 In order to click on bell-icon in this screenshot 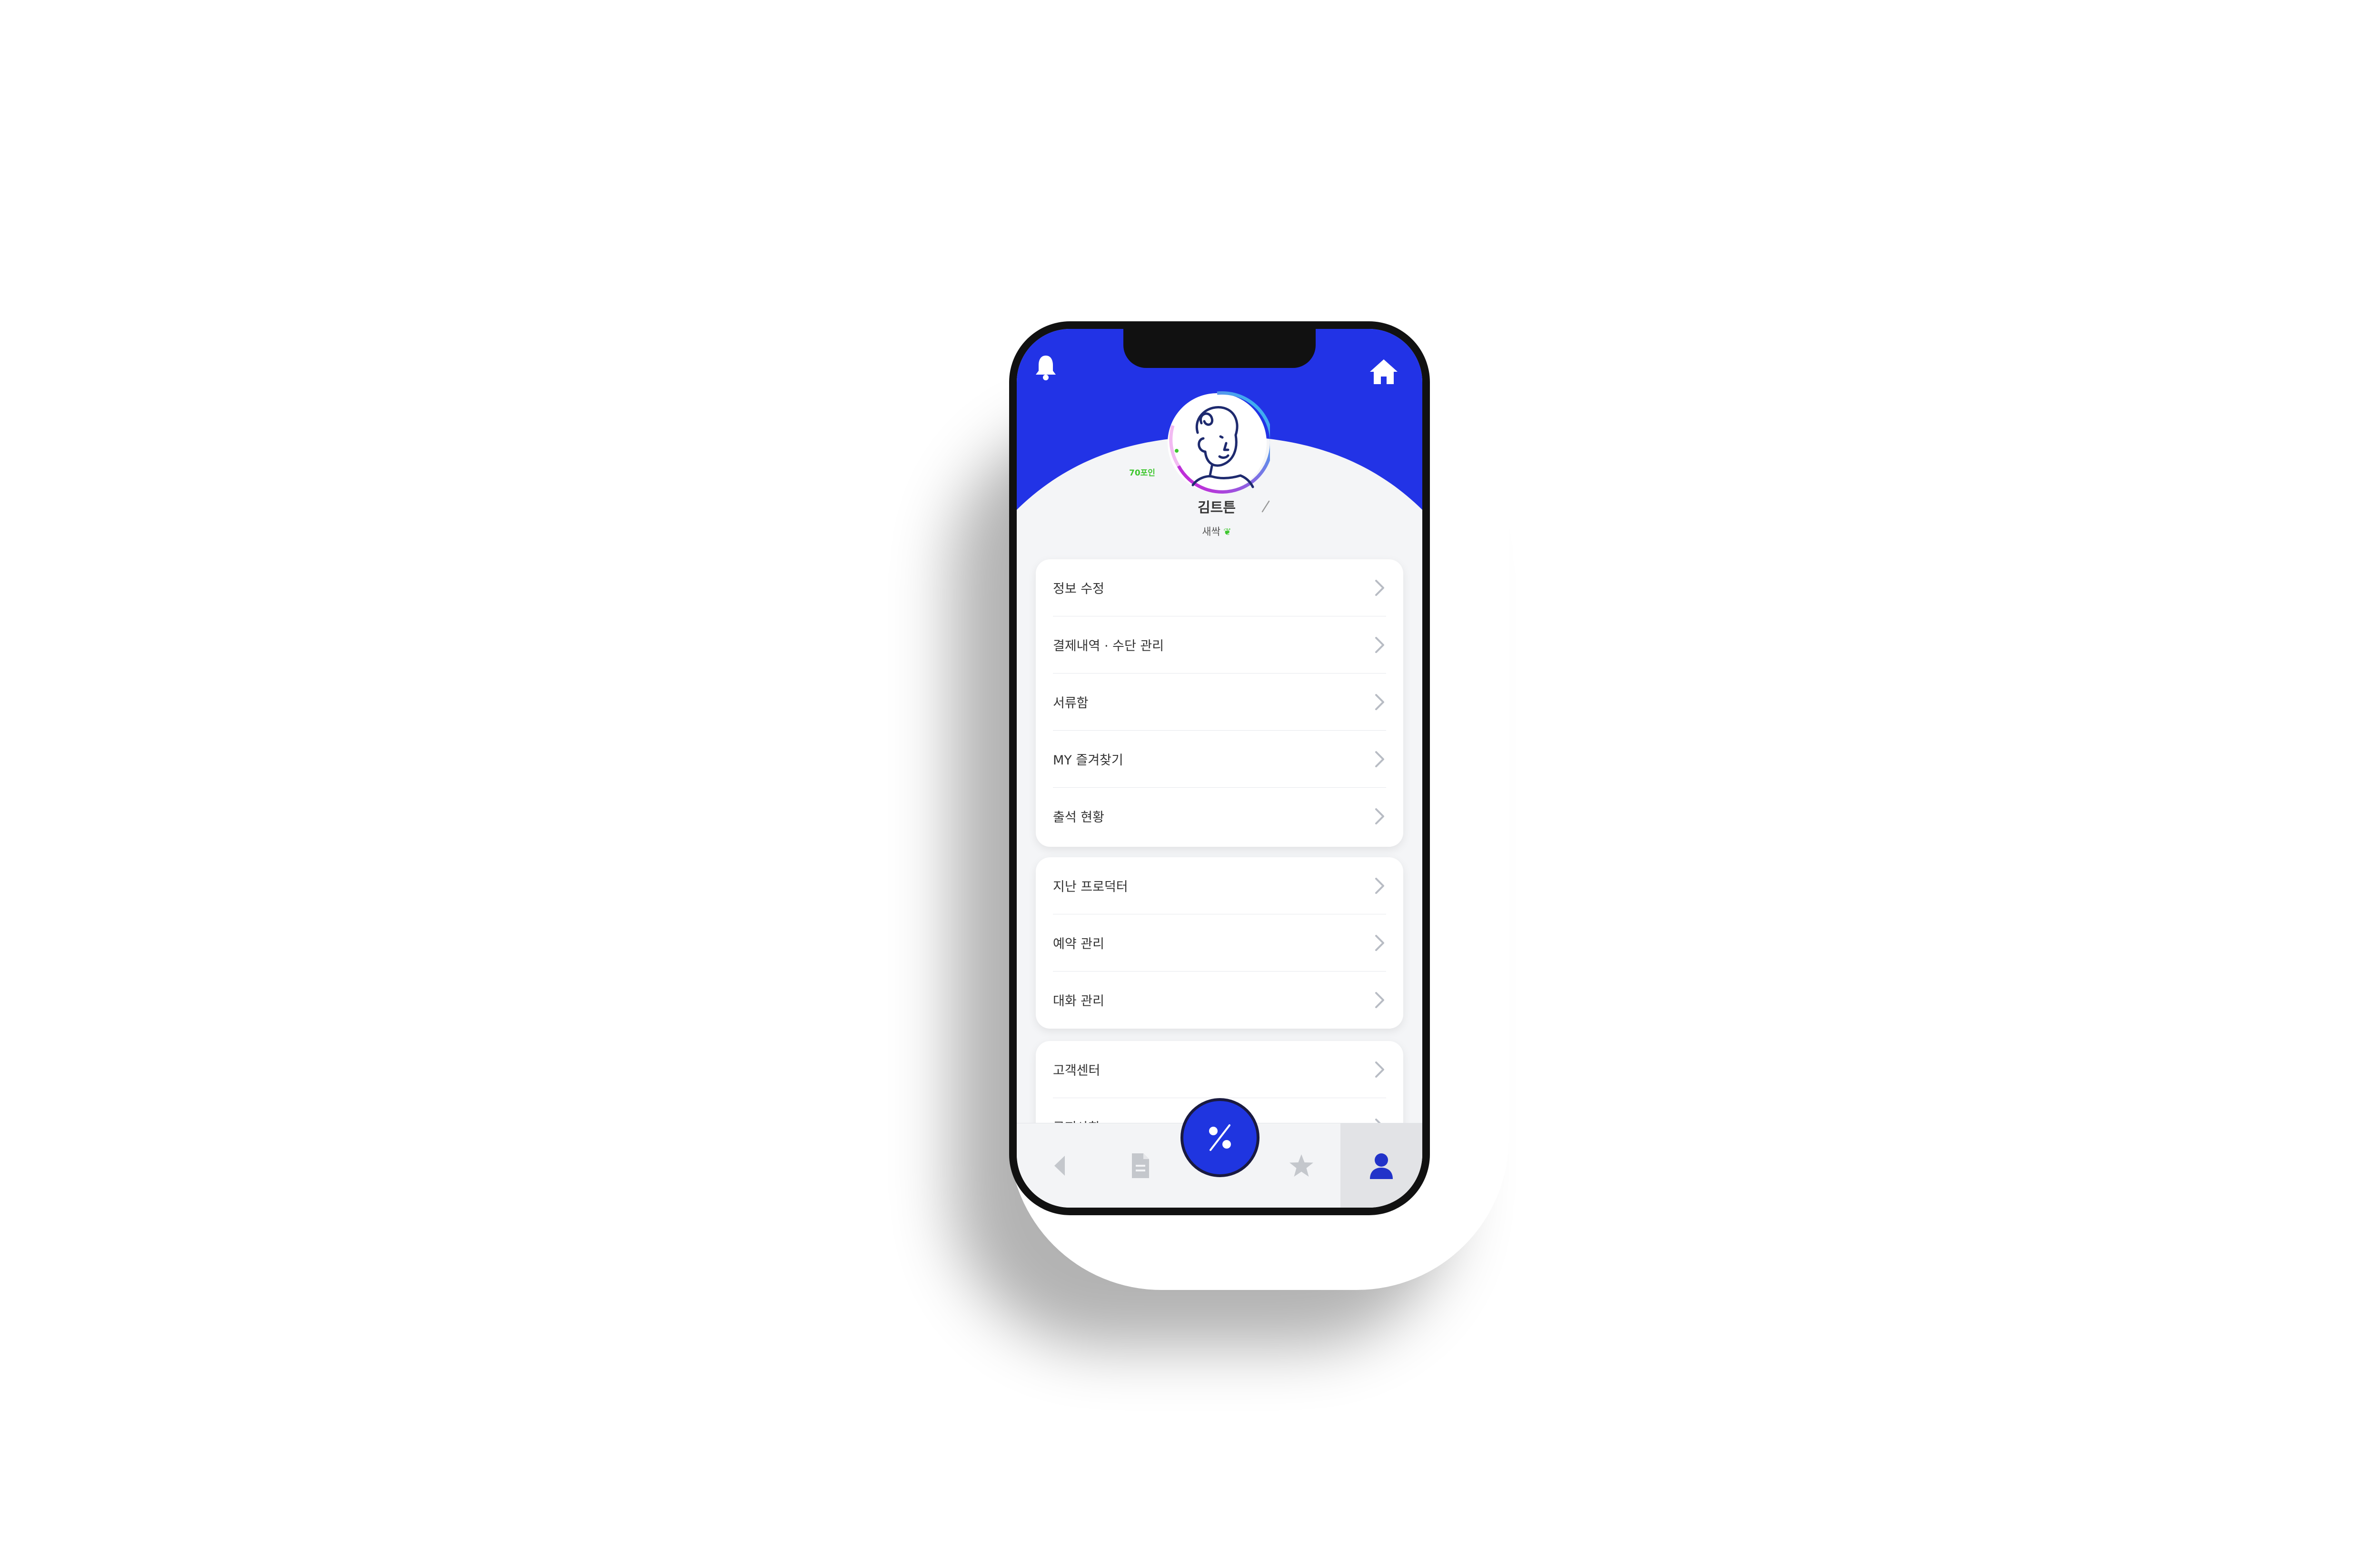, I will do `click(1046, 367)`.